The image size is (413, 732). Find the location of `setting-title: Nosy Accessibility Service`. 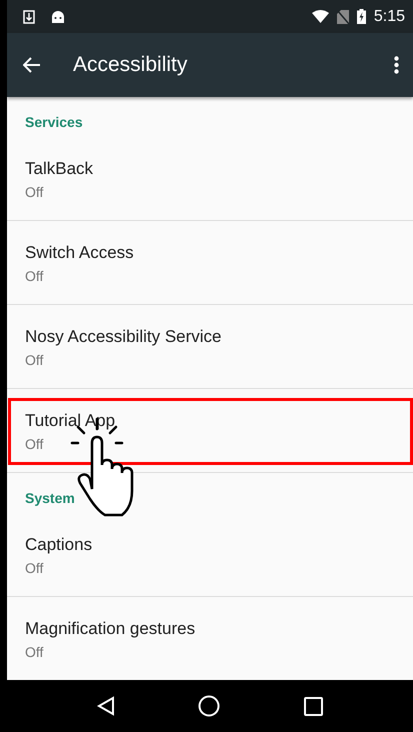

setting-title: Nosy Accessibility Service is located at coordinates (123, 337).